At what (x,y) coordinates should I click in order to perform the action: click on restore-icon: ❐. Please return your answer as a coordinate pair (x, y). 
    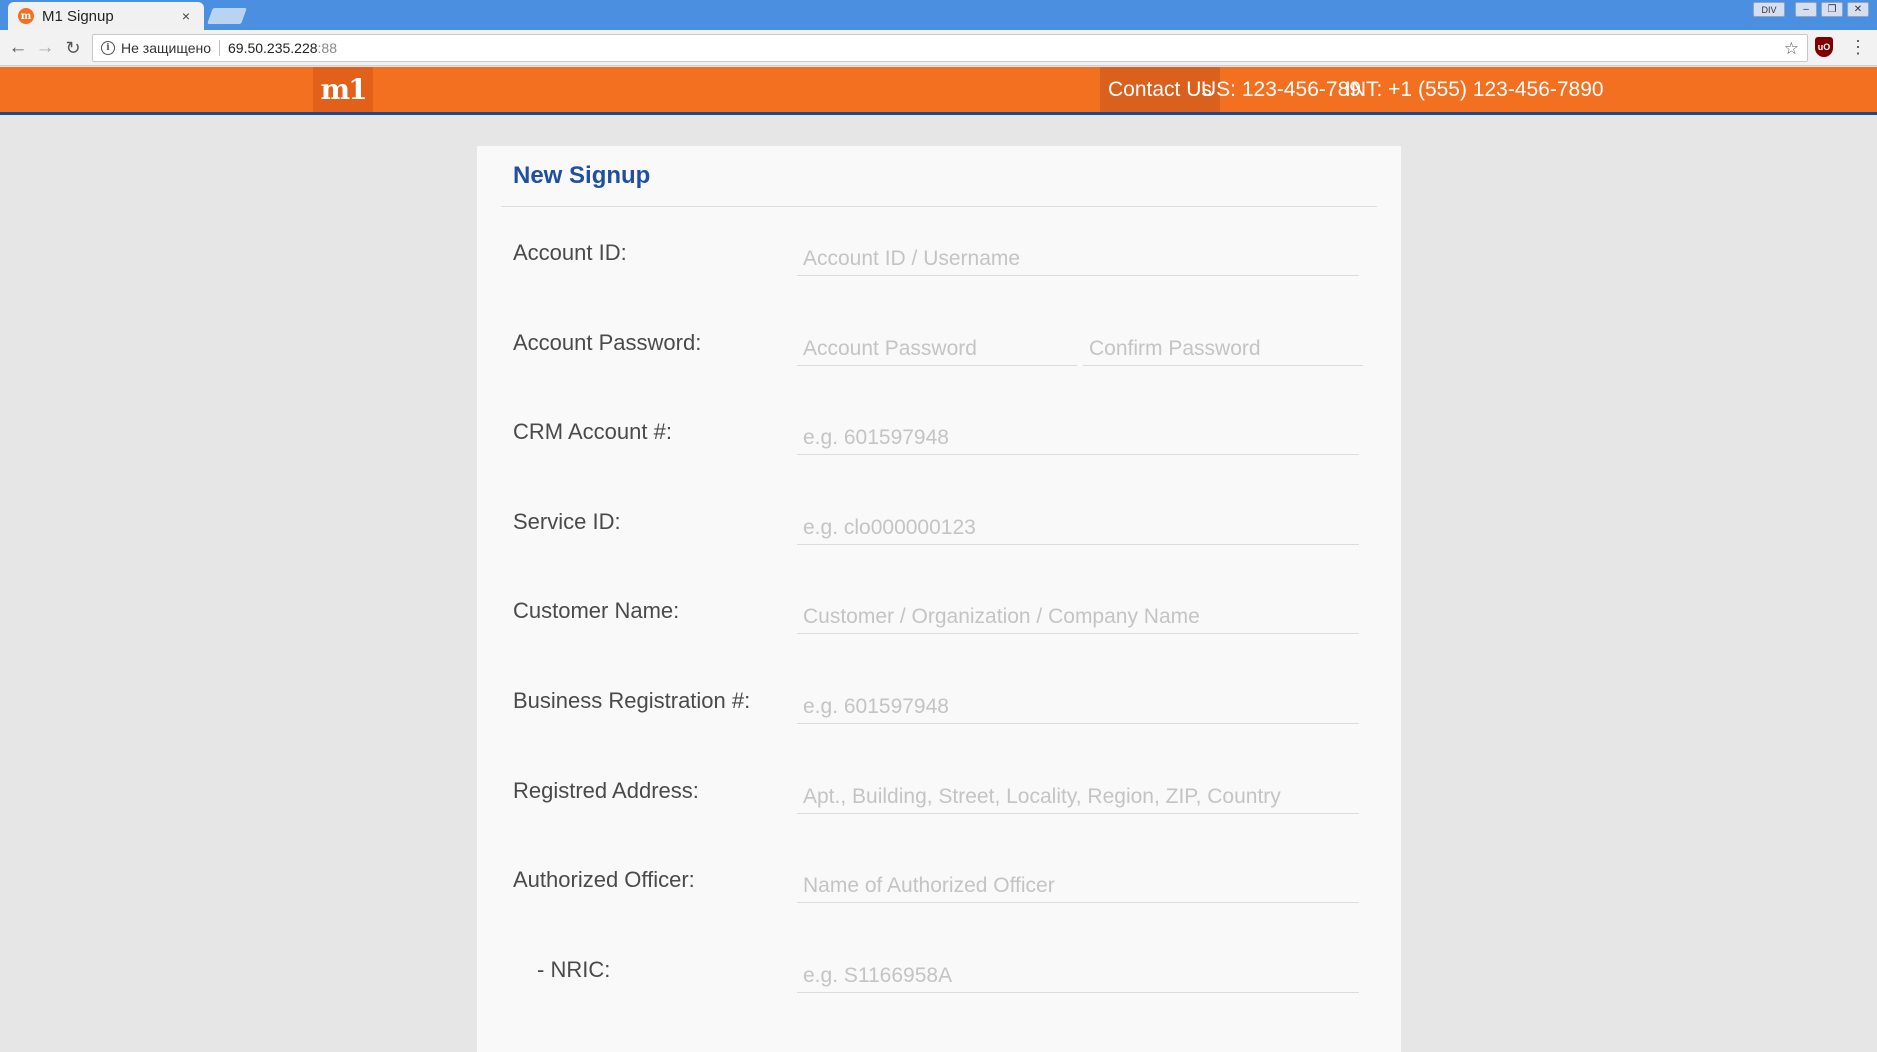
    Looking at the image, I should click on (1832, 9).